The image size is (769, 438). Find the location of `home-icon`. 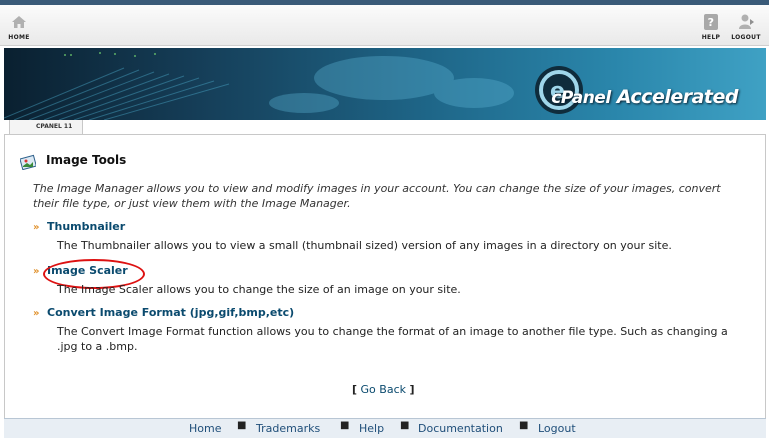

home-icon is located at coordinates (19, 22).